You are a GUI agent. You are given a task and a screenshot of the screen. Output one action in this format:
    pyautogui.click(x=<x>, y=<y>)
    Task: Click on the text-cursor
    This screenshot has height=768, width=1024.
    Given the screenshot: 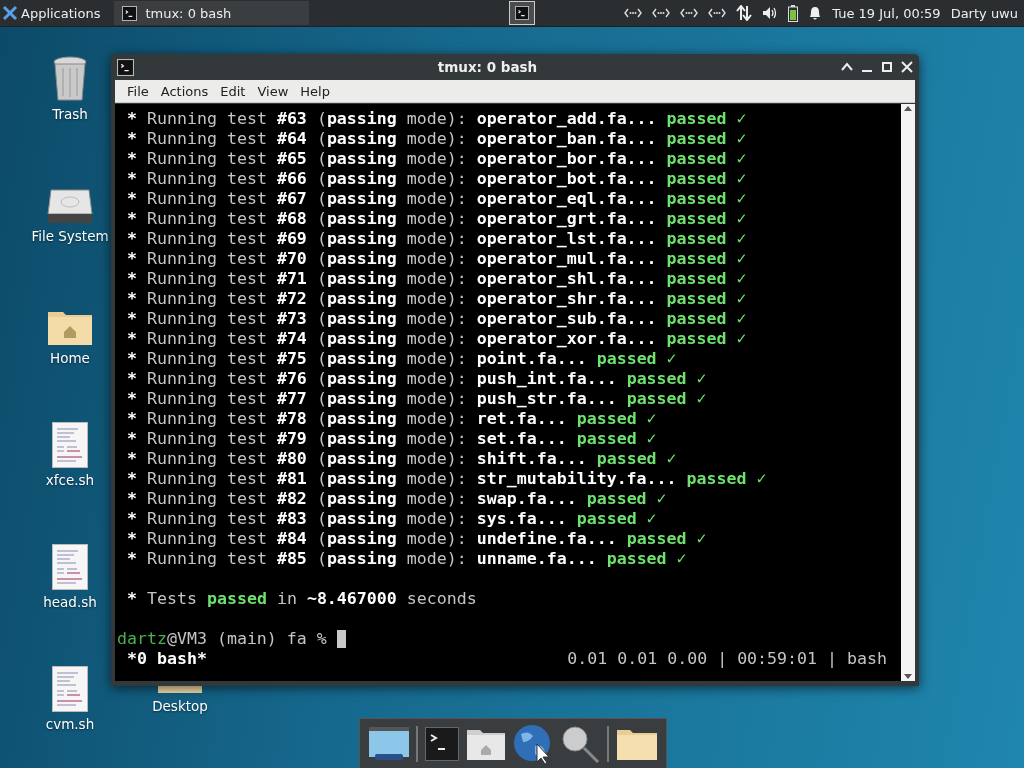 What is the action you would take?
    pyautogui.click(x=341, y=639)
    